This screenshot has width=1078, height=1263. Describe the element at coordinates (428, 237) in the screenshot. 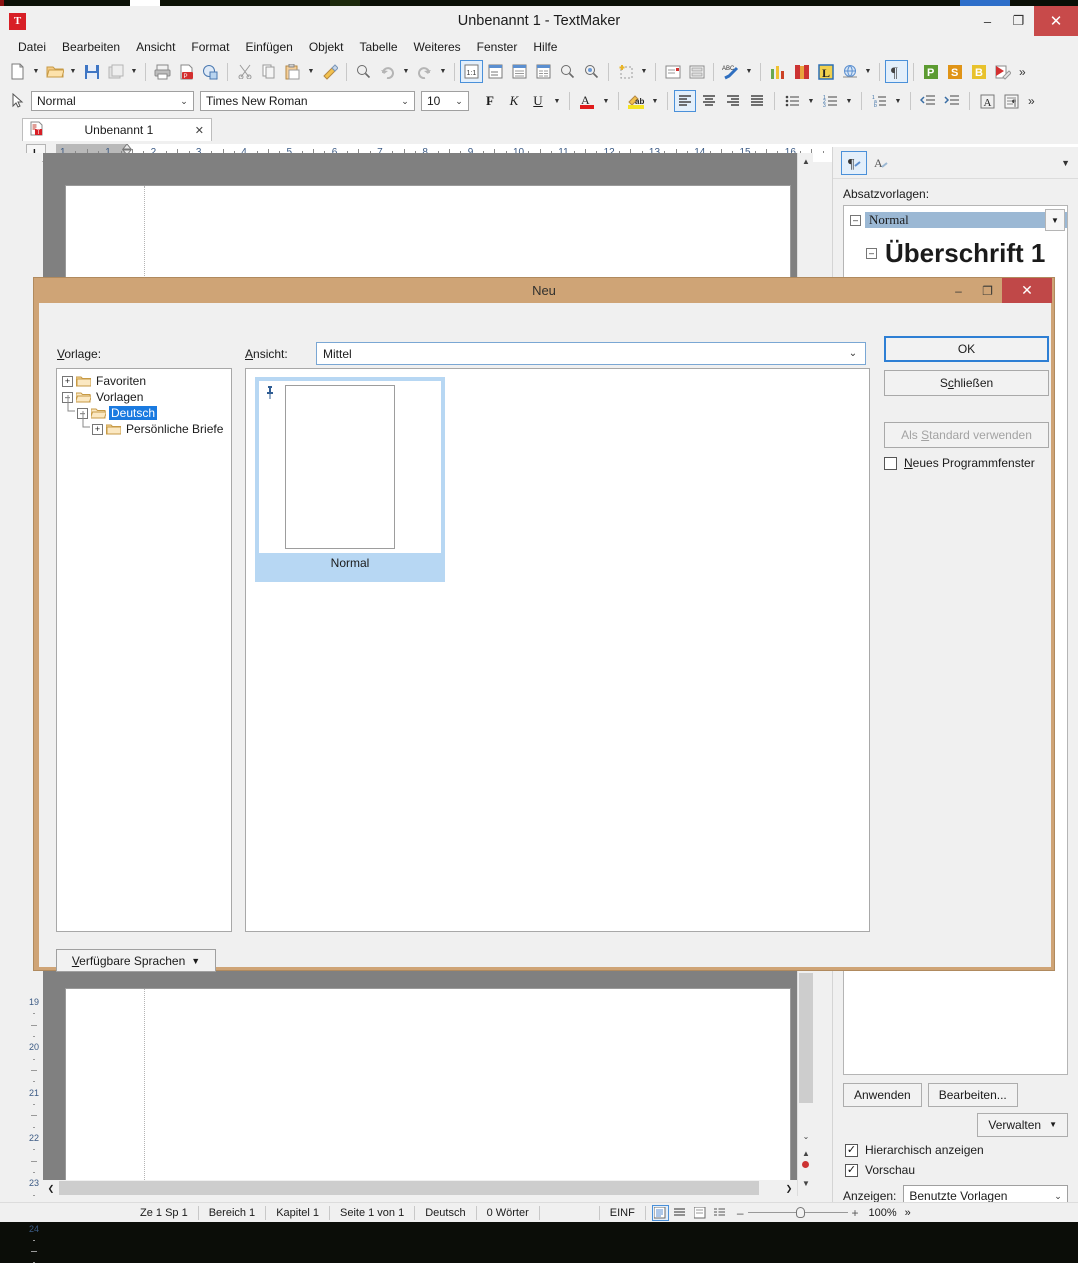

I see `document-page-top: ¶` at that location.